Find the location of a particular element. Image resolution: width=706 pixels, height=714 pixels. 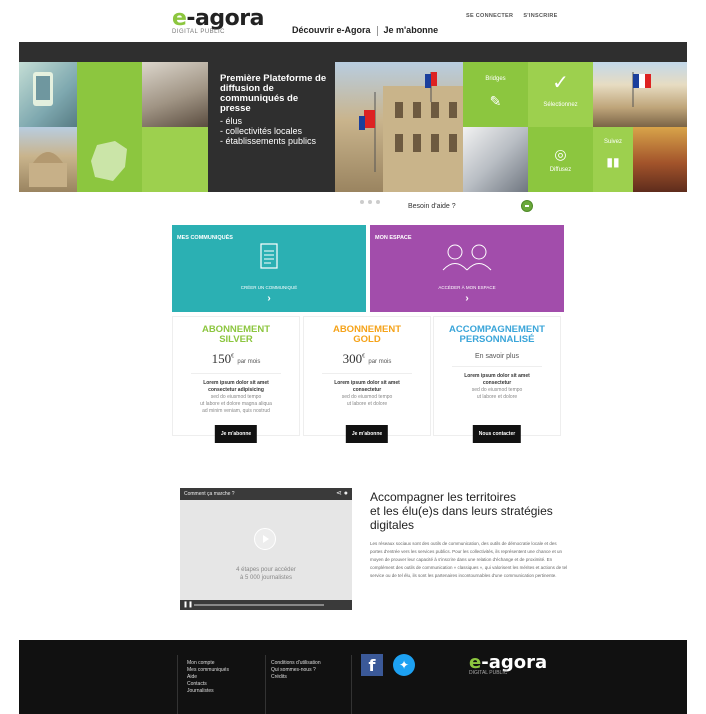

hero-photo-hemicycle is located at coordinates (660, 159).